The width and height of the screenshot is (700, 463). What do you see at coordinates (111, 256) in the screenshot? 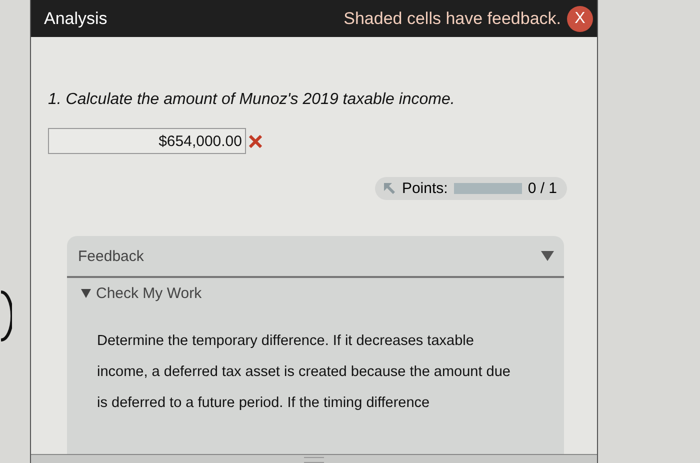
I see `feedback-title: Feedback` at bounding box center [111, 256].